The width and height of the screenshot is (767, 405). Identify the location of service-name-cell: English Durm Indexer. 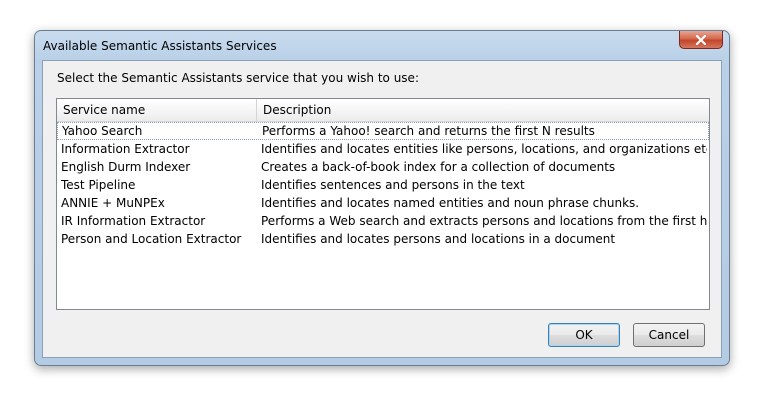
(126, 167).